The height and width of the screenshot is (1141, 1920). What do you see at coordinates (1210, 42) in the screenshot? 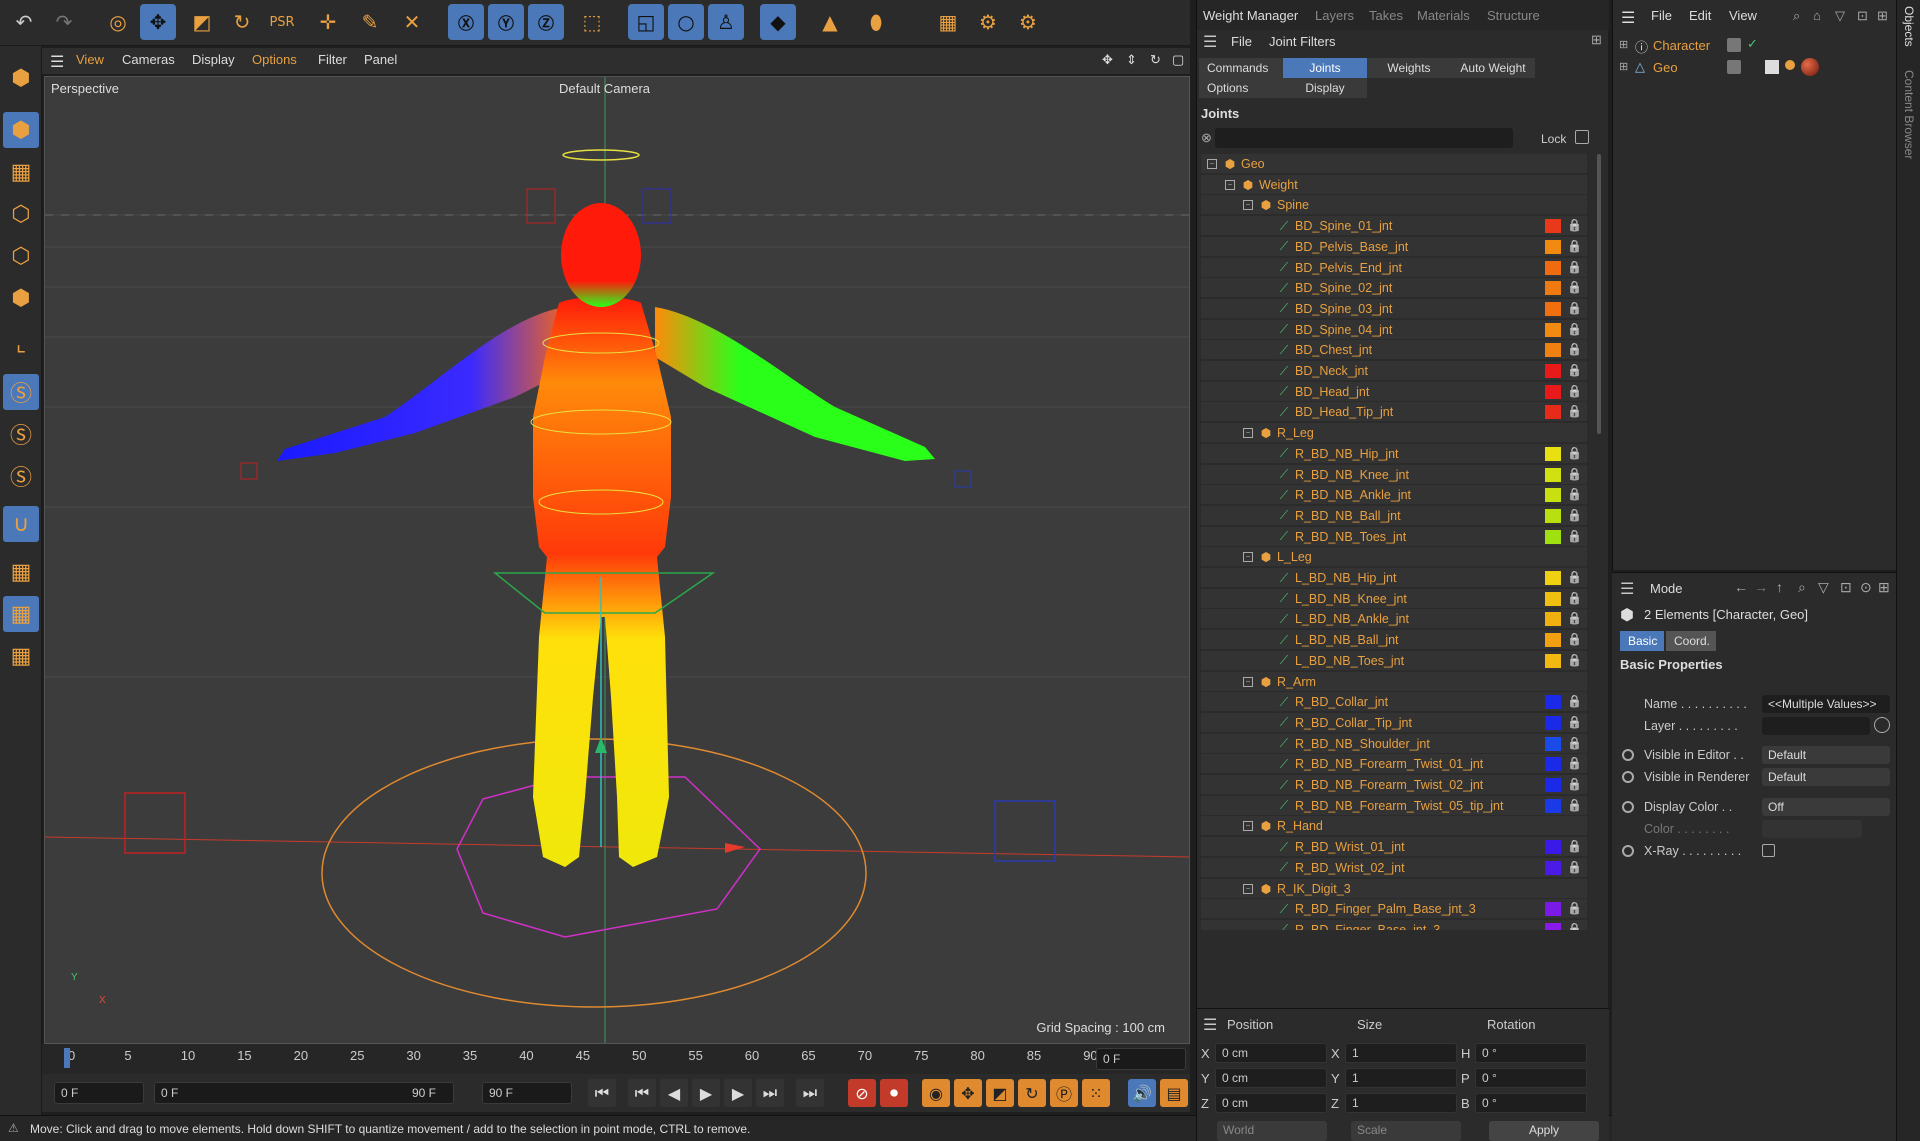
I see `wm-menu-icon: ☰` at bounding box center [1210, 42].